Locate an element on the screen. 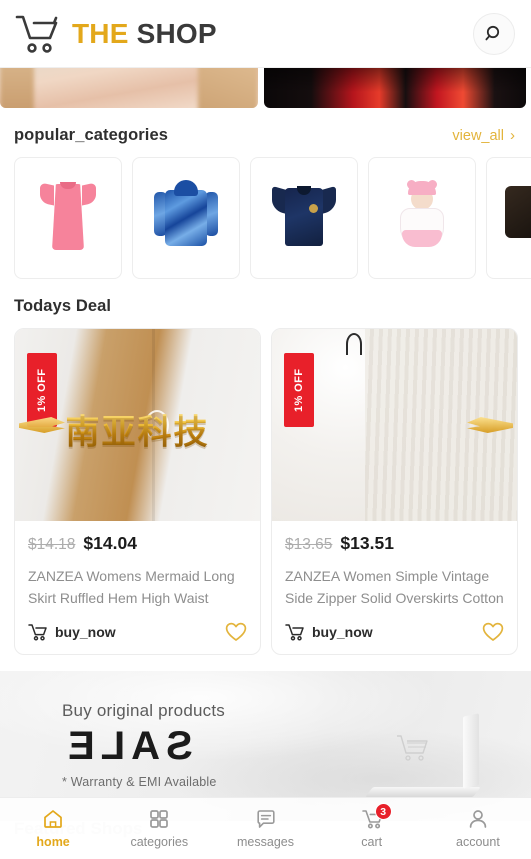 This screenshot has height=859, width=531. category-card-dark-item is located at coordinates (508, 218).